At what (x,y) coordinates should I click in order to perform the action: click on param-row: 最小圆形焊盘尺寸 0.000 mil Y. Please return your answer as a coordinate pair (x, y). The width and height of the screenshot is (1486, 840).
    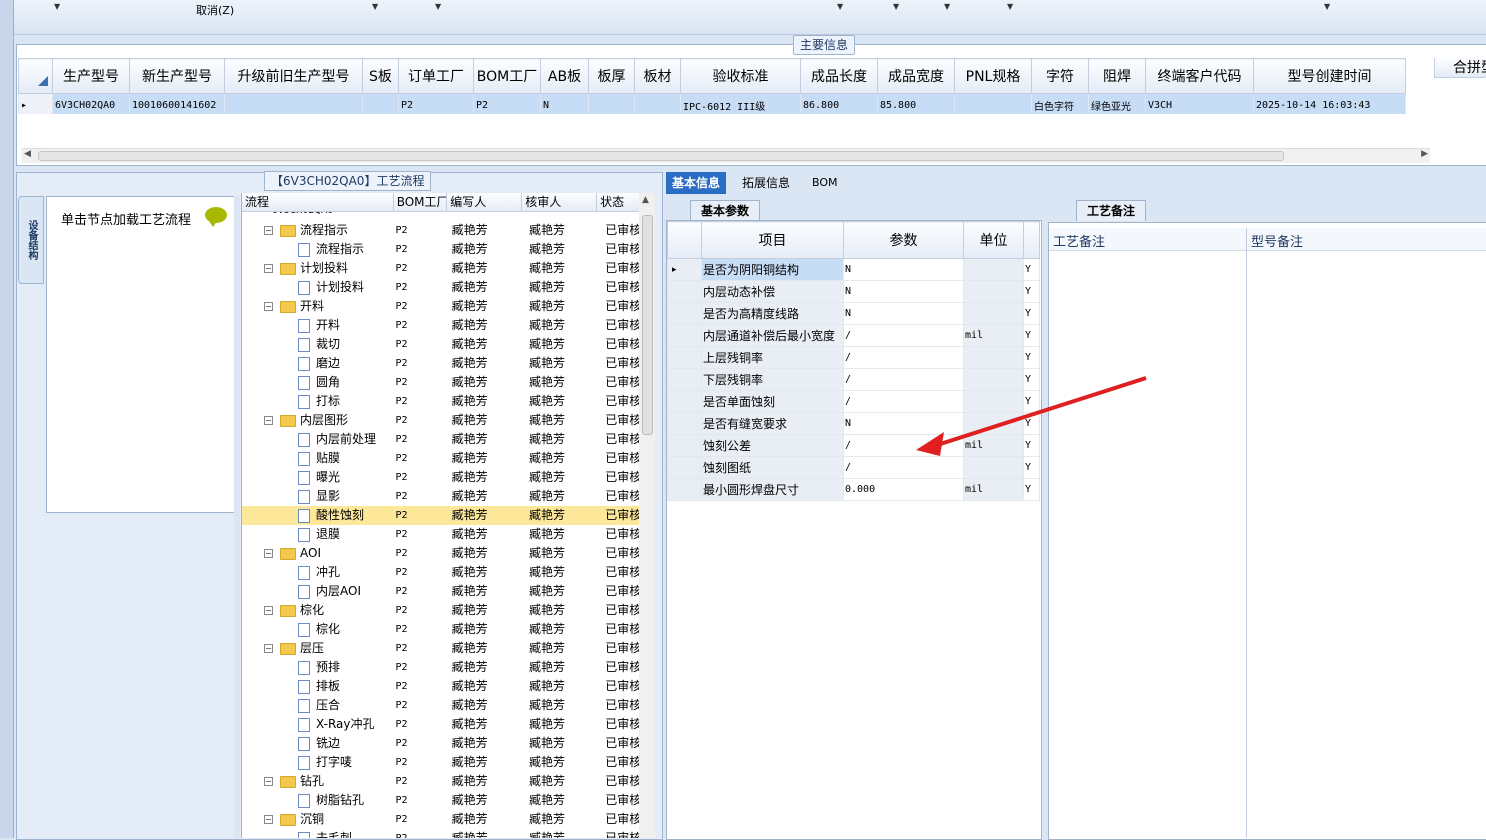
    Looking at the image, I should click on (853, 489).